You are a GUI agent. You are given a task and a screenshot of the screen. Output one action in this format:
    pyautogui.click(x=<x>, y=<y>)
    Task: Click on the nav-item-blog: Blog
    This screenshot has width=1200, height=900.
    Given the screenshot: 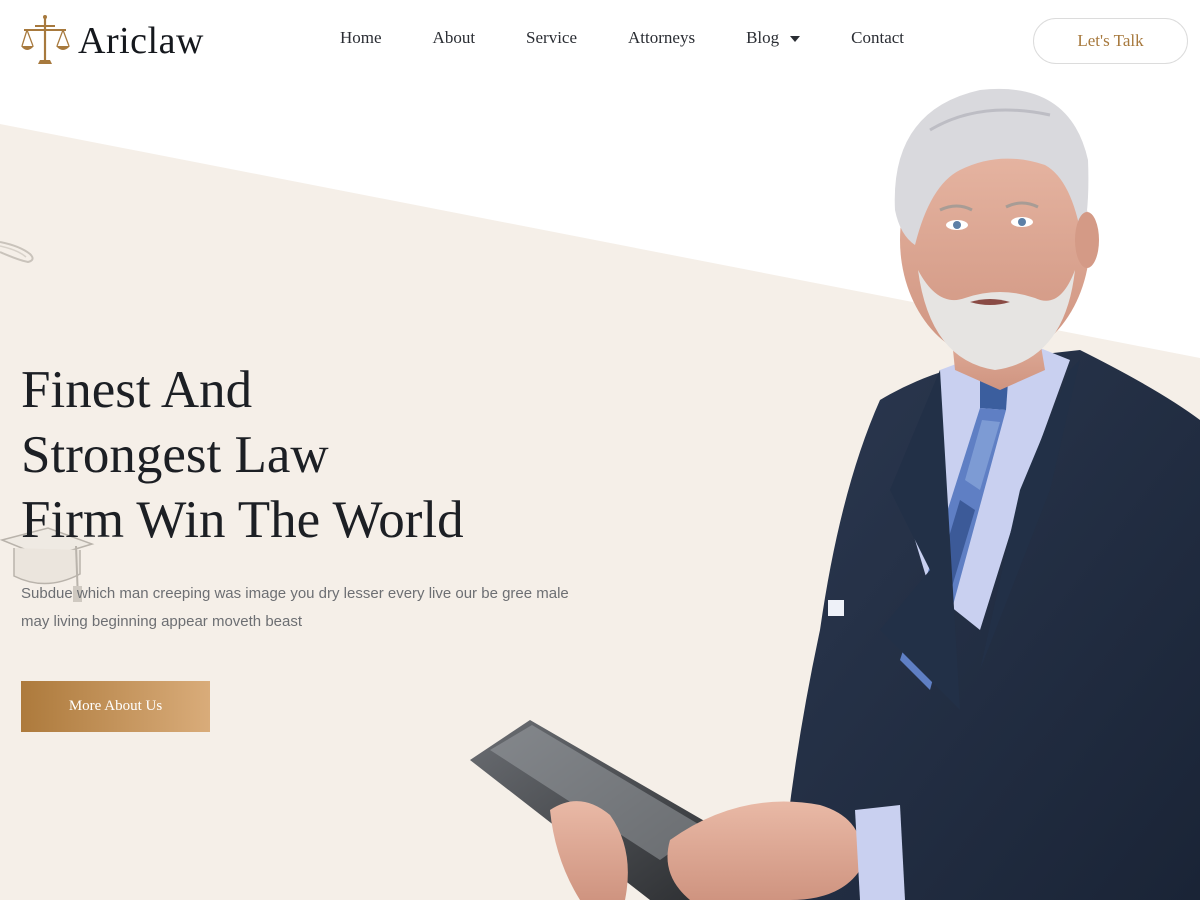 What is the action you would take?
    pyautogui.click(x=773, y=38)
    